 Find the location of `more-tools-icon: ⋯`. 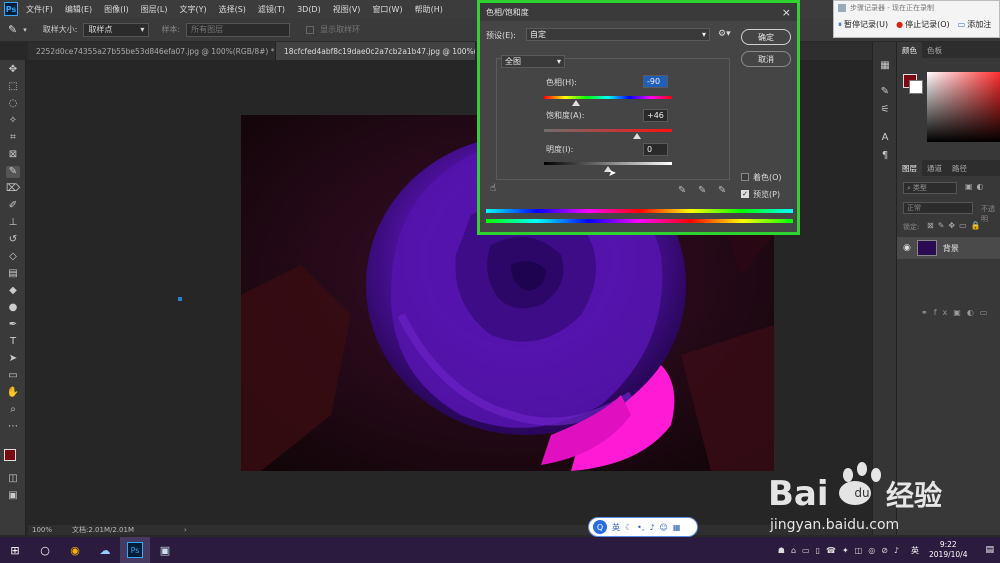

more-tools-icon: ⋯ is located at coordinates (13, 427).